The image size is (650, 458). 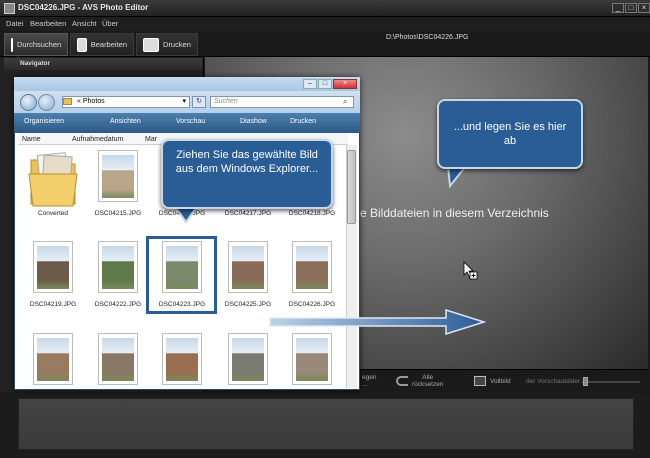 I want to click on drop-callout-text: ...und legen Sie es hier ab, so click(x=510, y=134).